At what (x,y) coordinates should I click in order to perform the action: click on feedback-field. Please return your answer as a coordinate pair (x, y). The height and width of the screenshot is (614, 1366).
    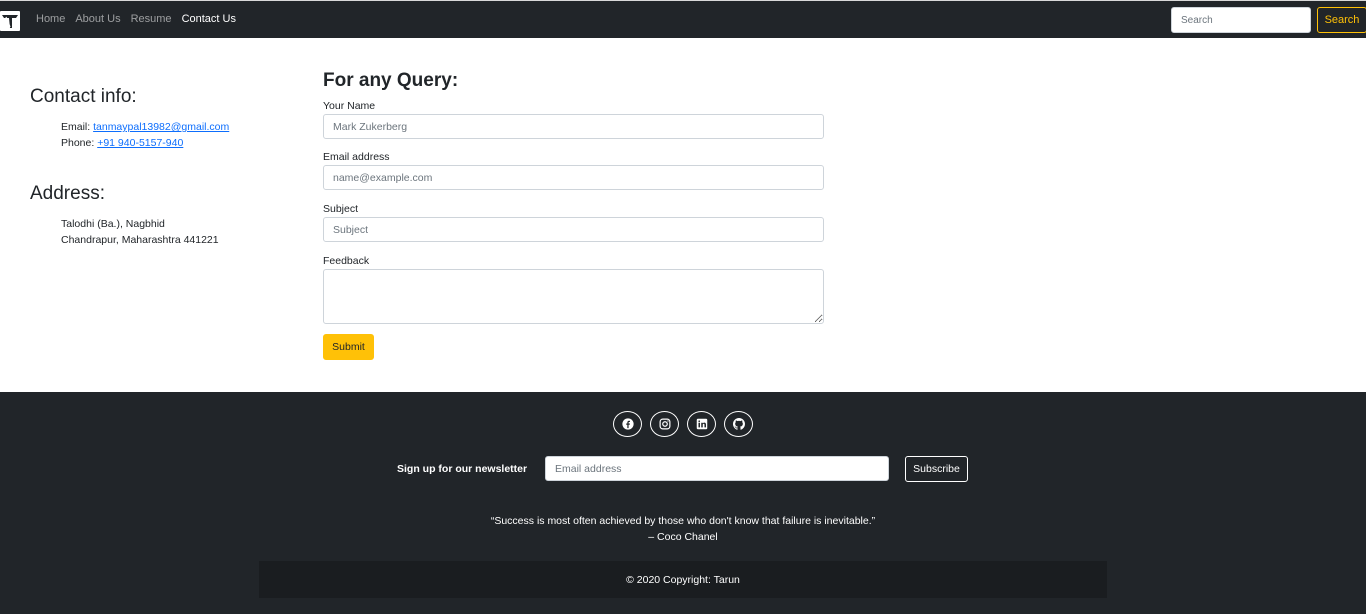
    Looking at the image, I should click on (573, 296).